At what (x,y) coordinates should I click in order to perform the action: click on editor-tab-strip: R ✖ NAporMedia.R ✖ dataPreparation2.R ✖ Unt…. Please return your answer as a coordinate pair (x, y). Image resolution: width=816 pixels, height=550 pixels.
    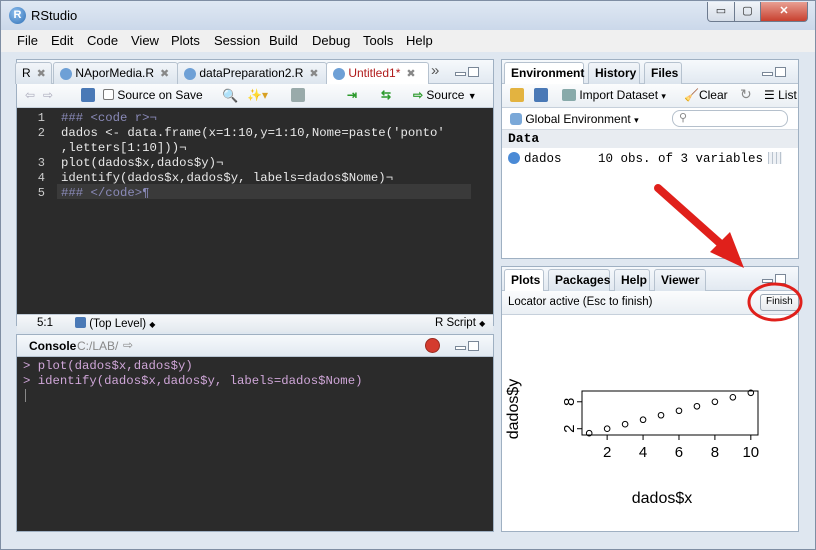
    Looking at the image, I should click on (254, 72).